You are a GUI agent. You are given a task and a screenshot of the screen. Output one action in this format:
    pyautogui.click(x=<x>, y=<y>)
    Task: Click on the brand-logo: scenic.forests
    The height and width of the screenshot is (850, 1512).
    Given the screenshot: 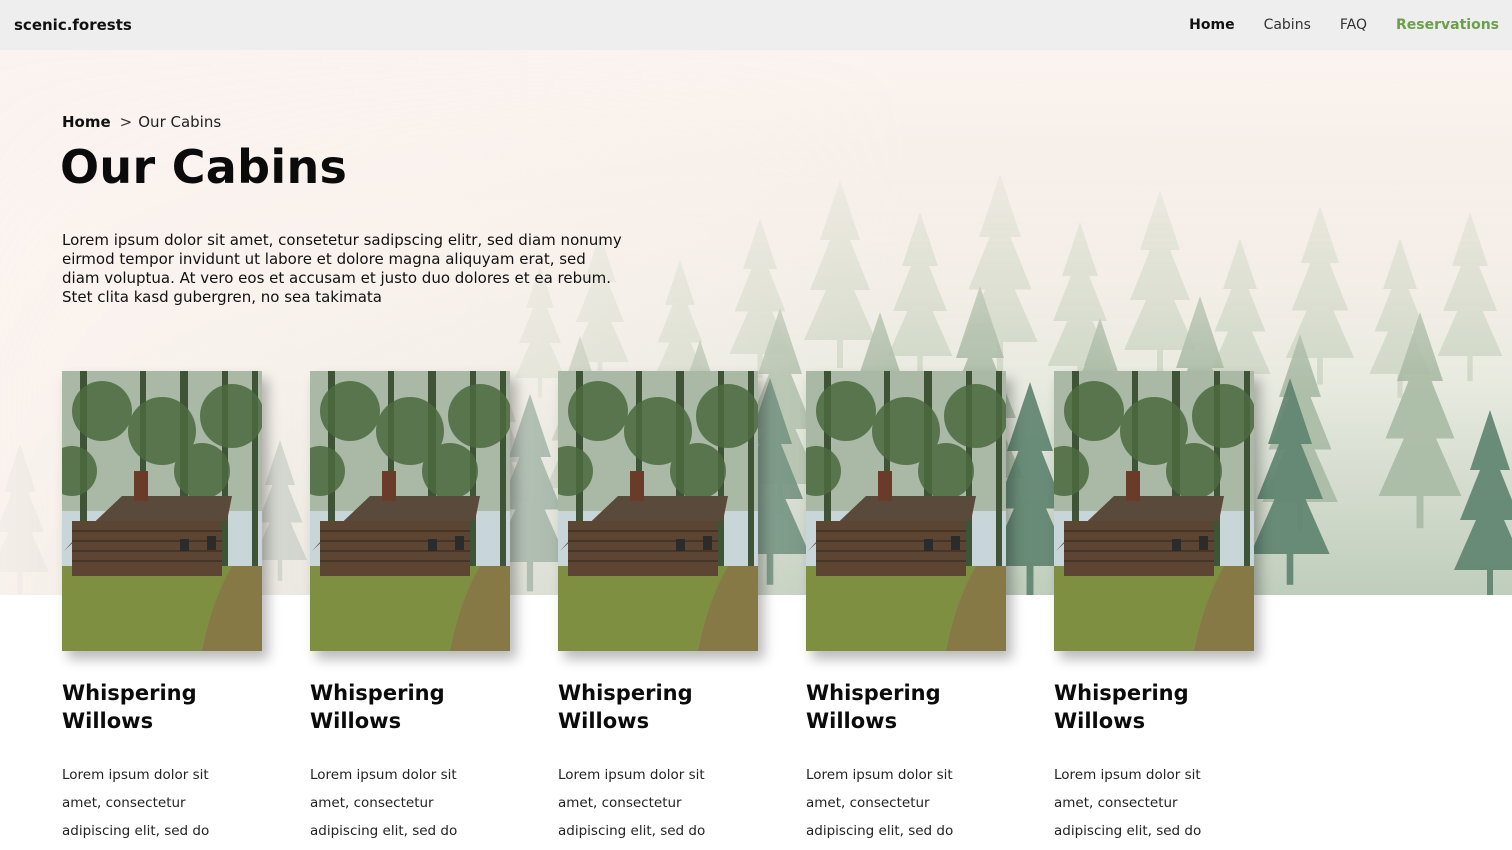 What is the action you would take?
    pyautogui.click(x=73, y=25)
    